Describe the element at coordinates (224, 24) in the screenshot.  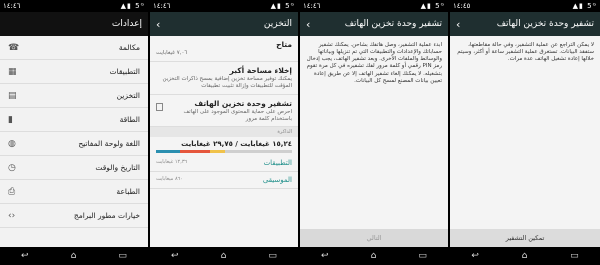
I see `app-bar: التخزين ›` at that location.